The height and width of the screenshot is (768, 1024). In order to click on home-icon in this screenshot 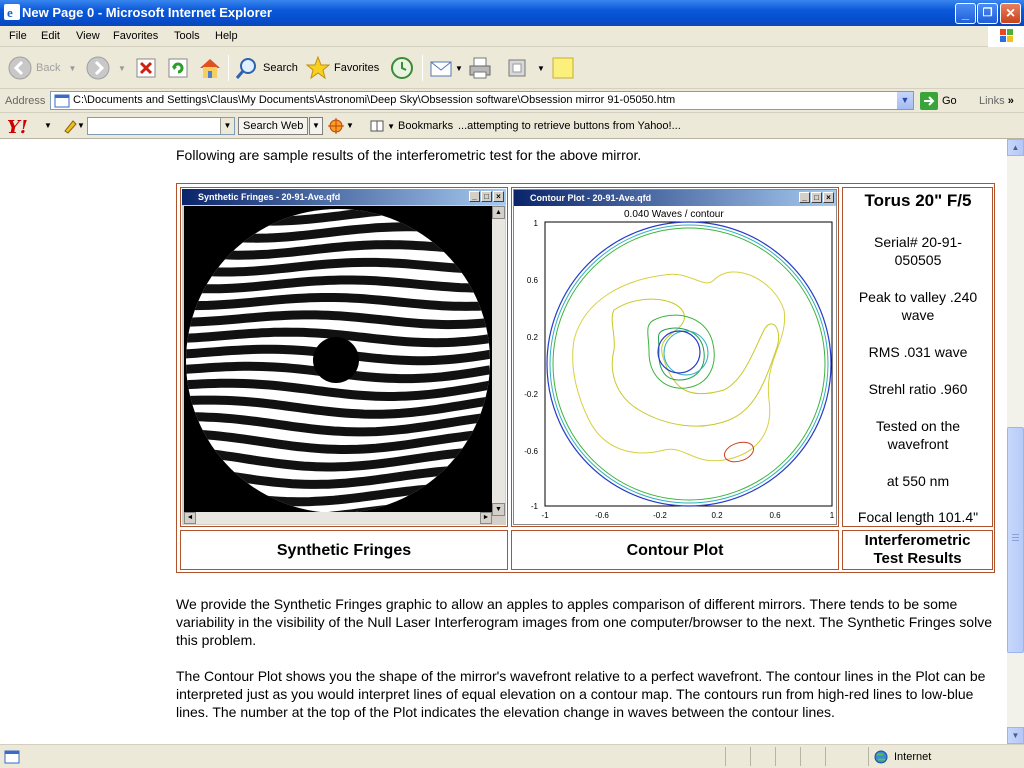, I will do `click(210, 68)`.